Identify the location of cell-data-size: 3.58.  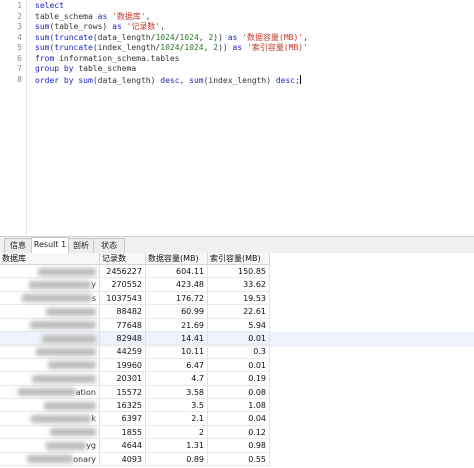
(177, 392).